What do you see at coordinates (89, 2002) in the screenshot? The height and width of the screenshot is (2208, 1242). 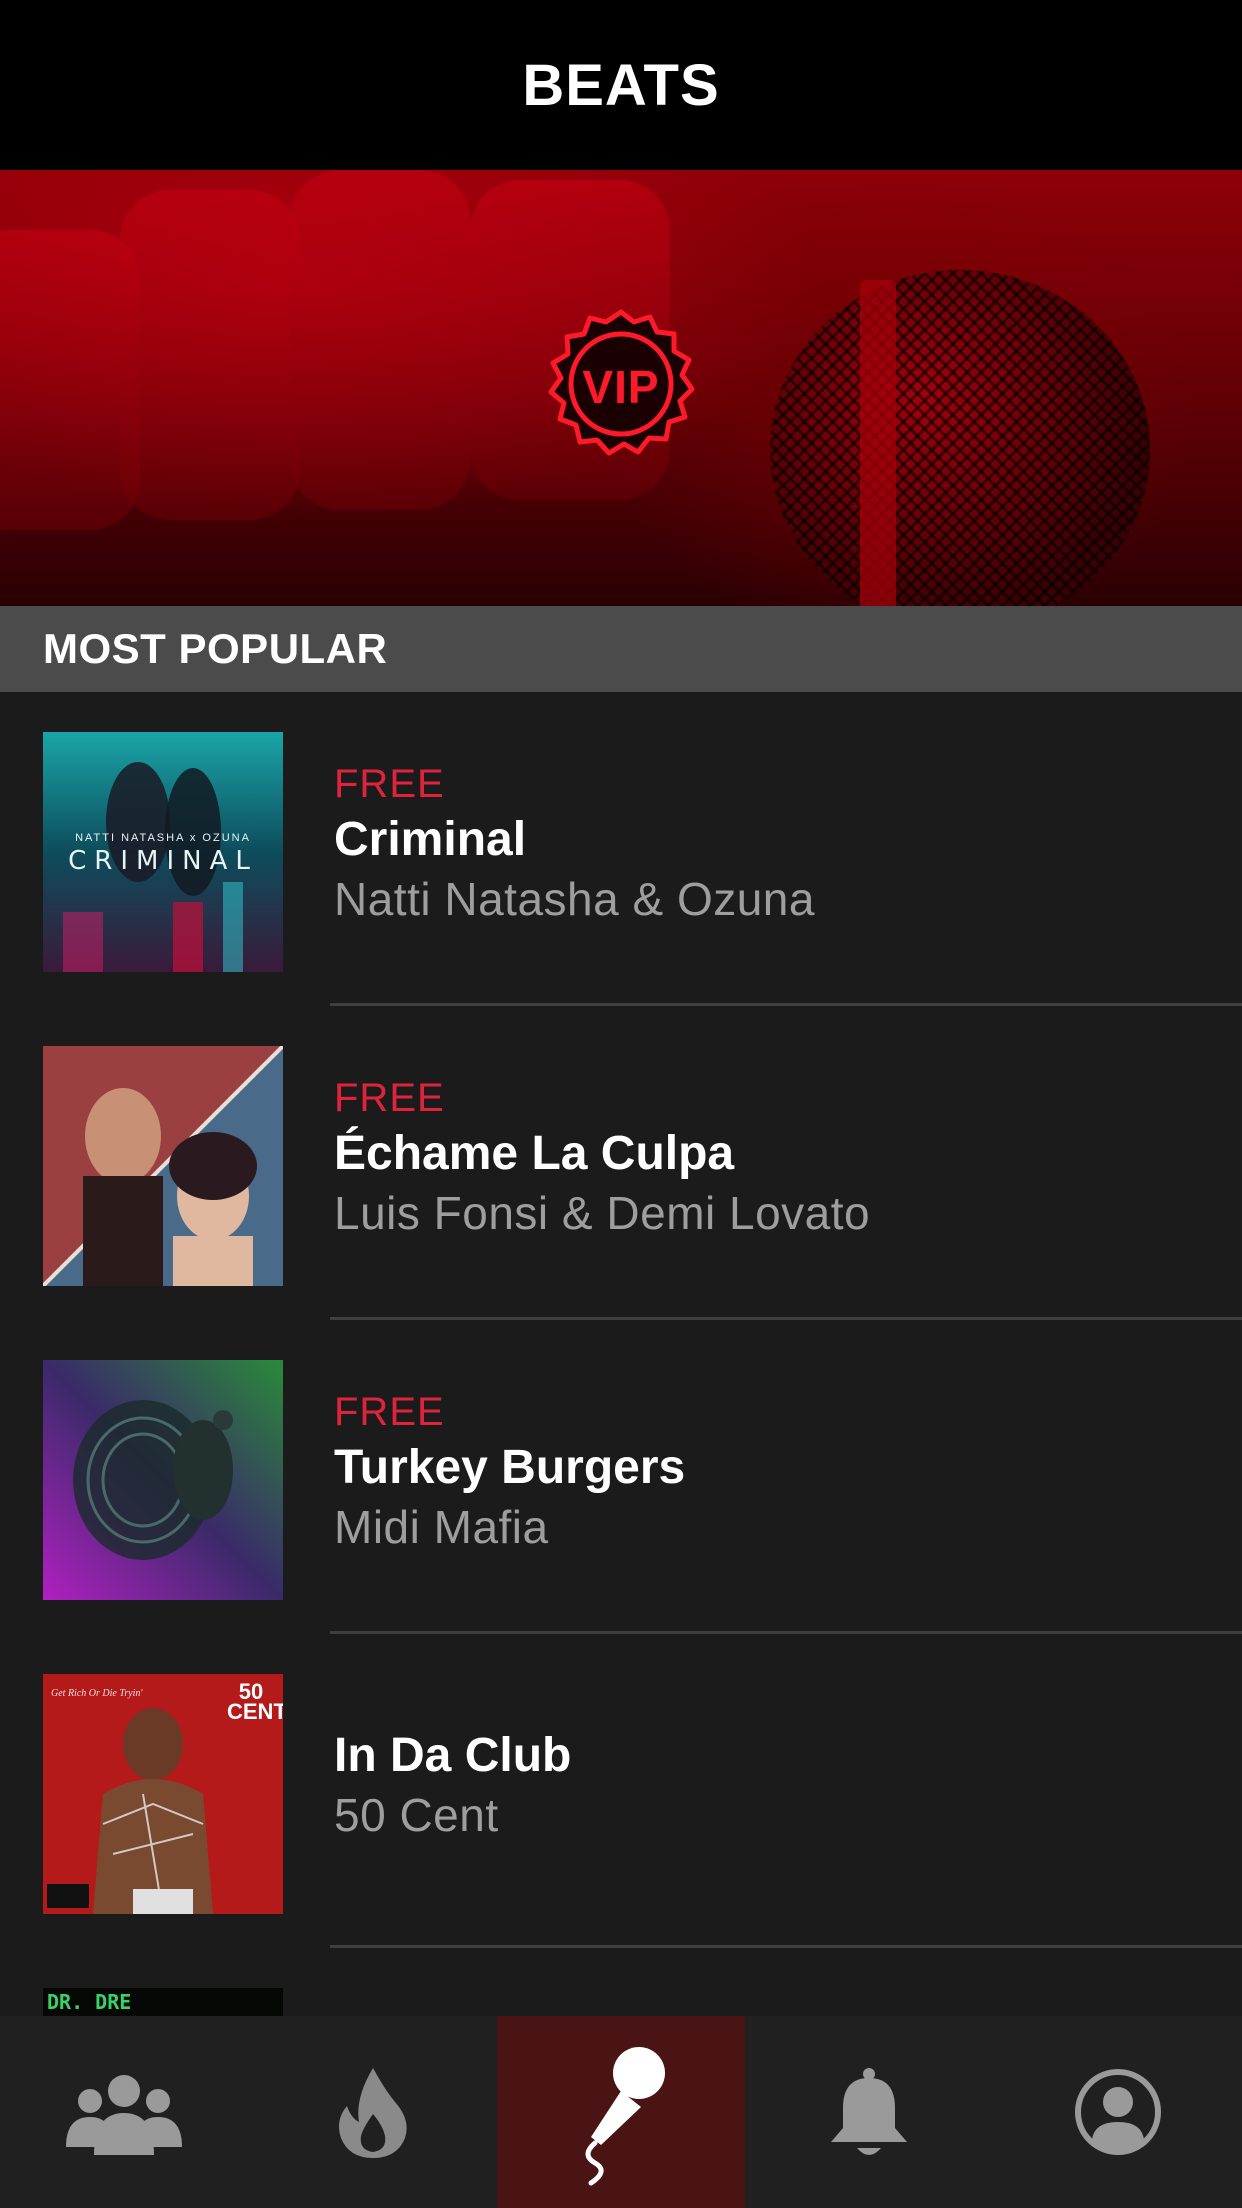 I see `album-art-caption: DR. DRE` at bounding box center [89, 2002].